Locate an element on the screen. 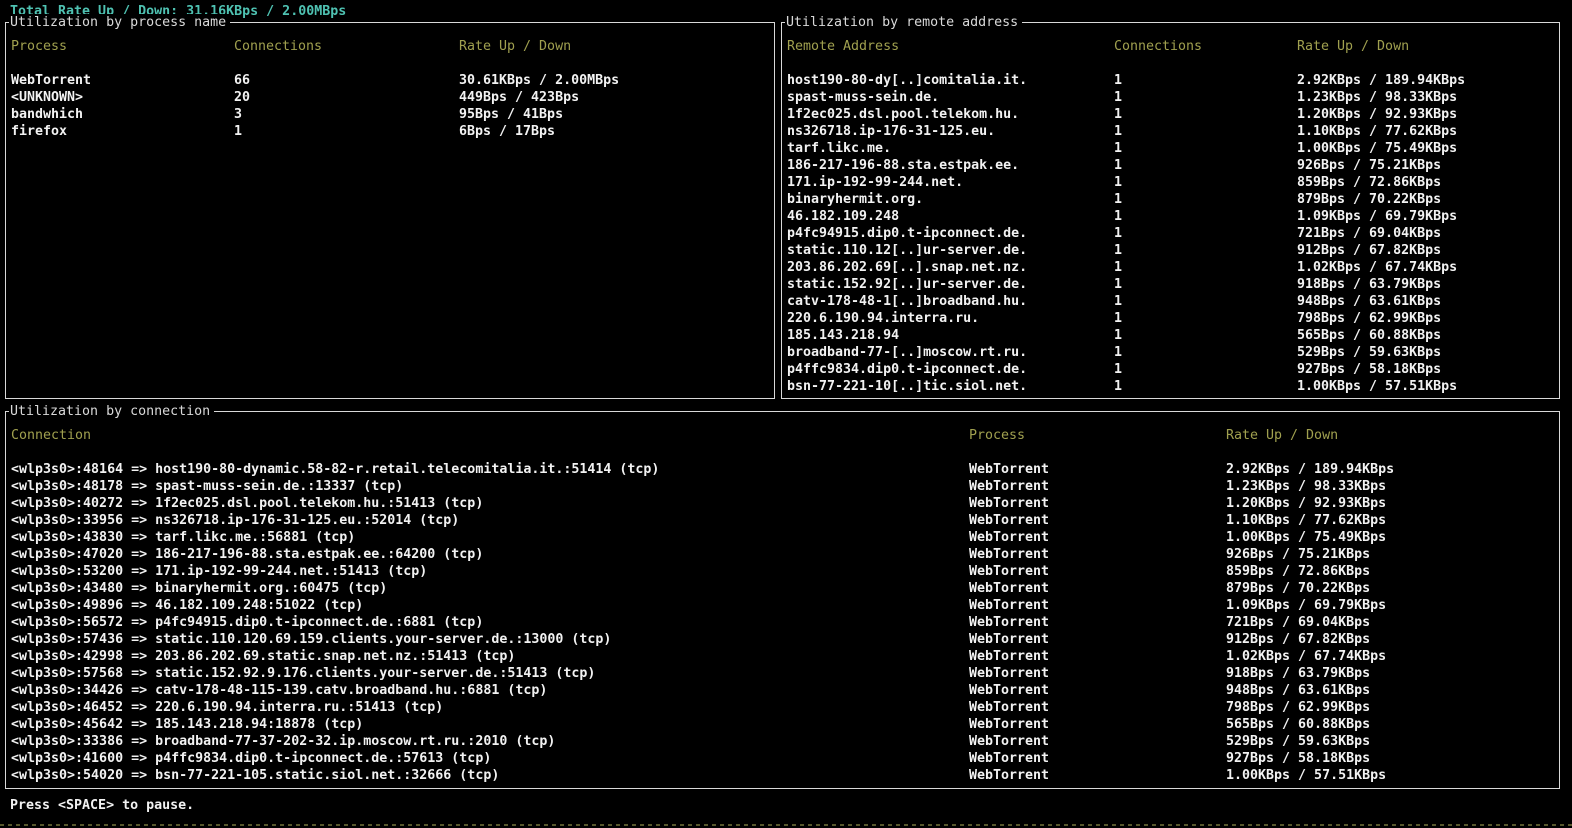 The image size is (1572, 828). table-cell: p4fc94915.dip0.t-ipconnect.de. is located at coordinates (907, 233).